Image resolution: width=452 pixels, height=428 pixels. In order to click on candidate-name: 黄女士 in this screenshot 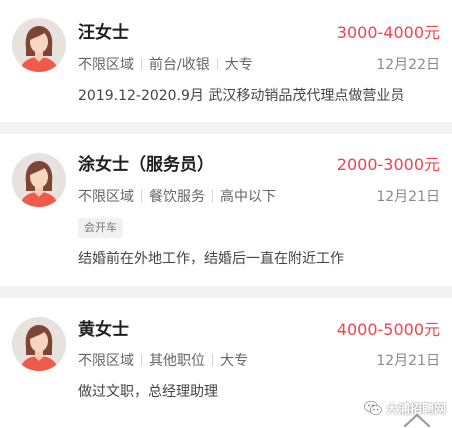, I will do `click(103, 330)`.